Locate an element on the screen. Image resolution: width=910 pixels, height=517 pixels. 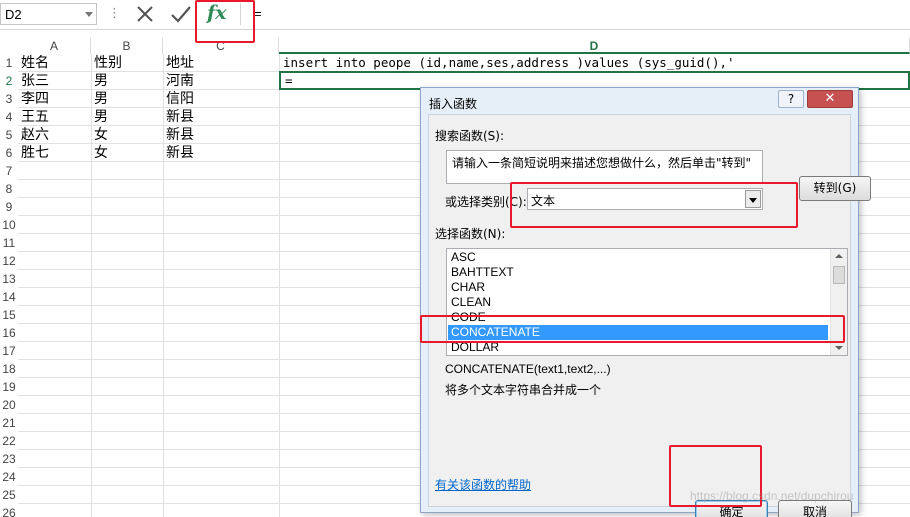
cell-a2: 张三 is located at coordinates (54, 81).